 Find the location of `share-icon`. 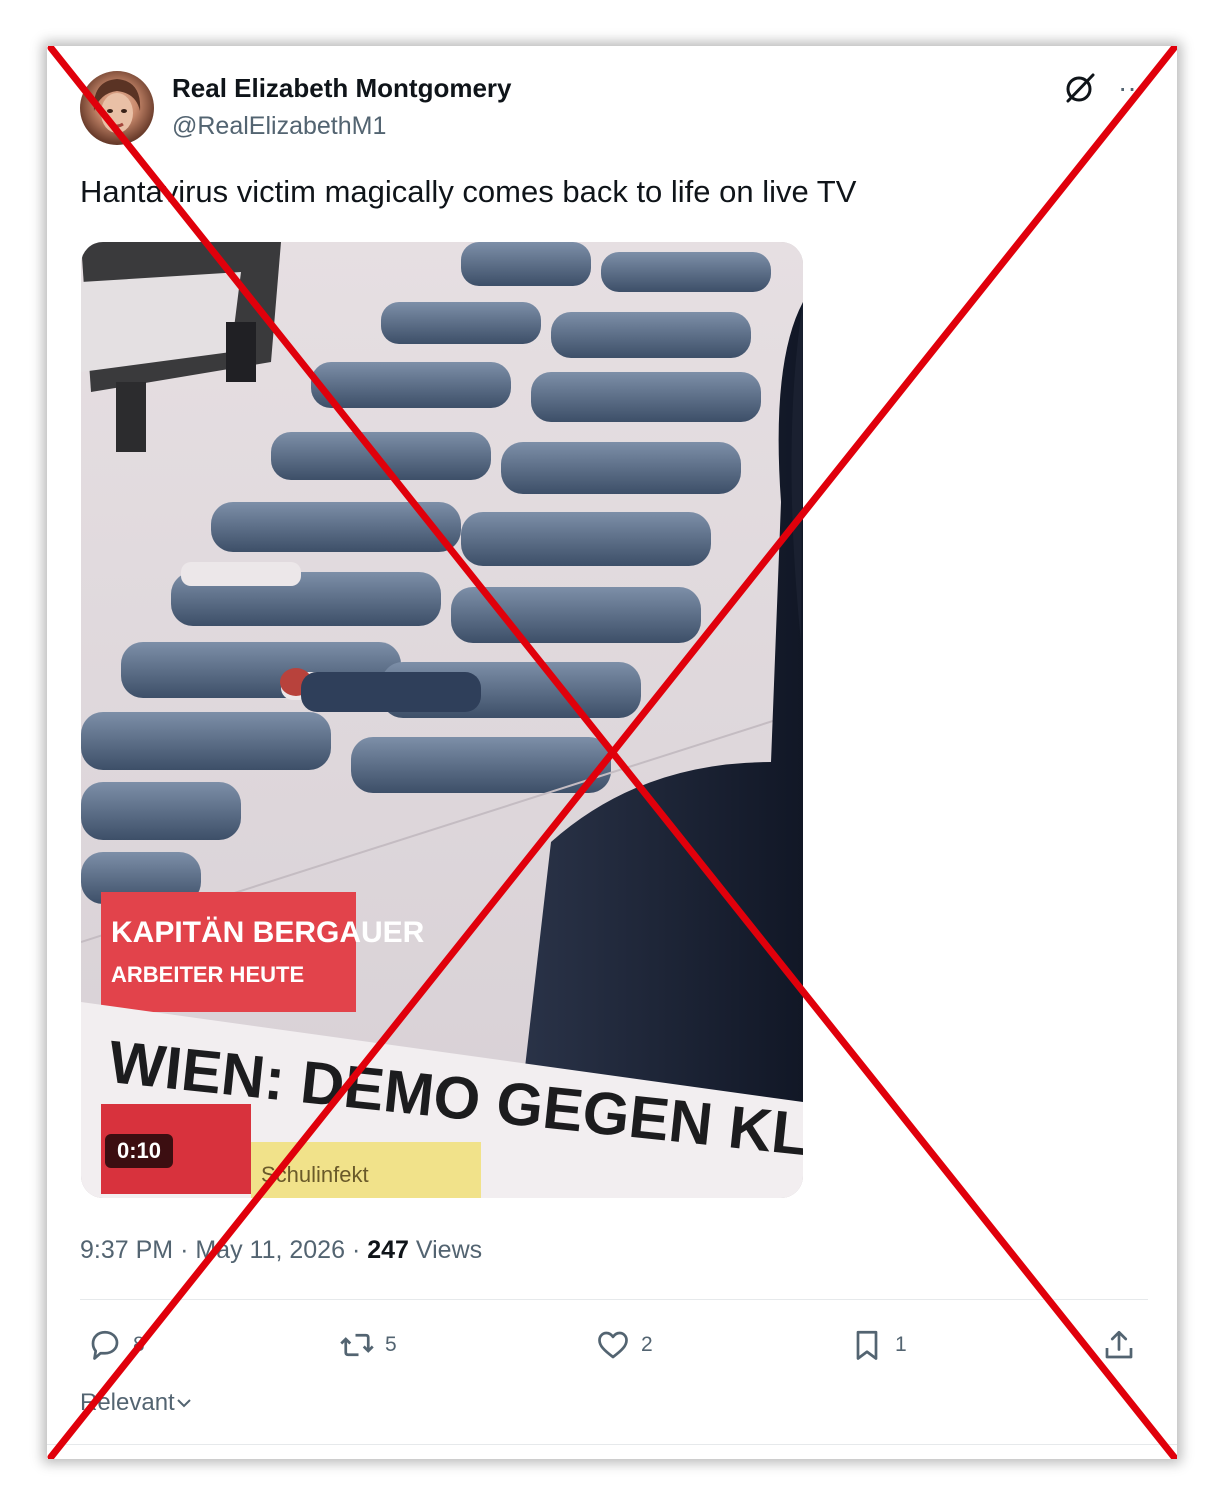

share-icon is located at coordinates (1119, 1344).